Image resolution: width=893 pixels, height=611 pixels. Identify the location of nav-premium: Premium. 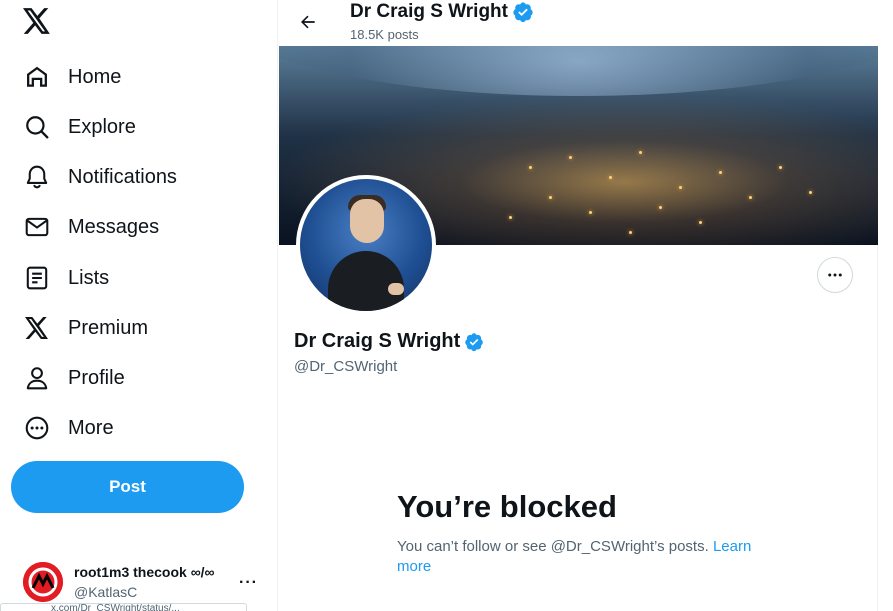
(86, 328).